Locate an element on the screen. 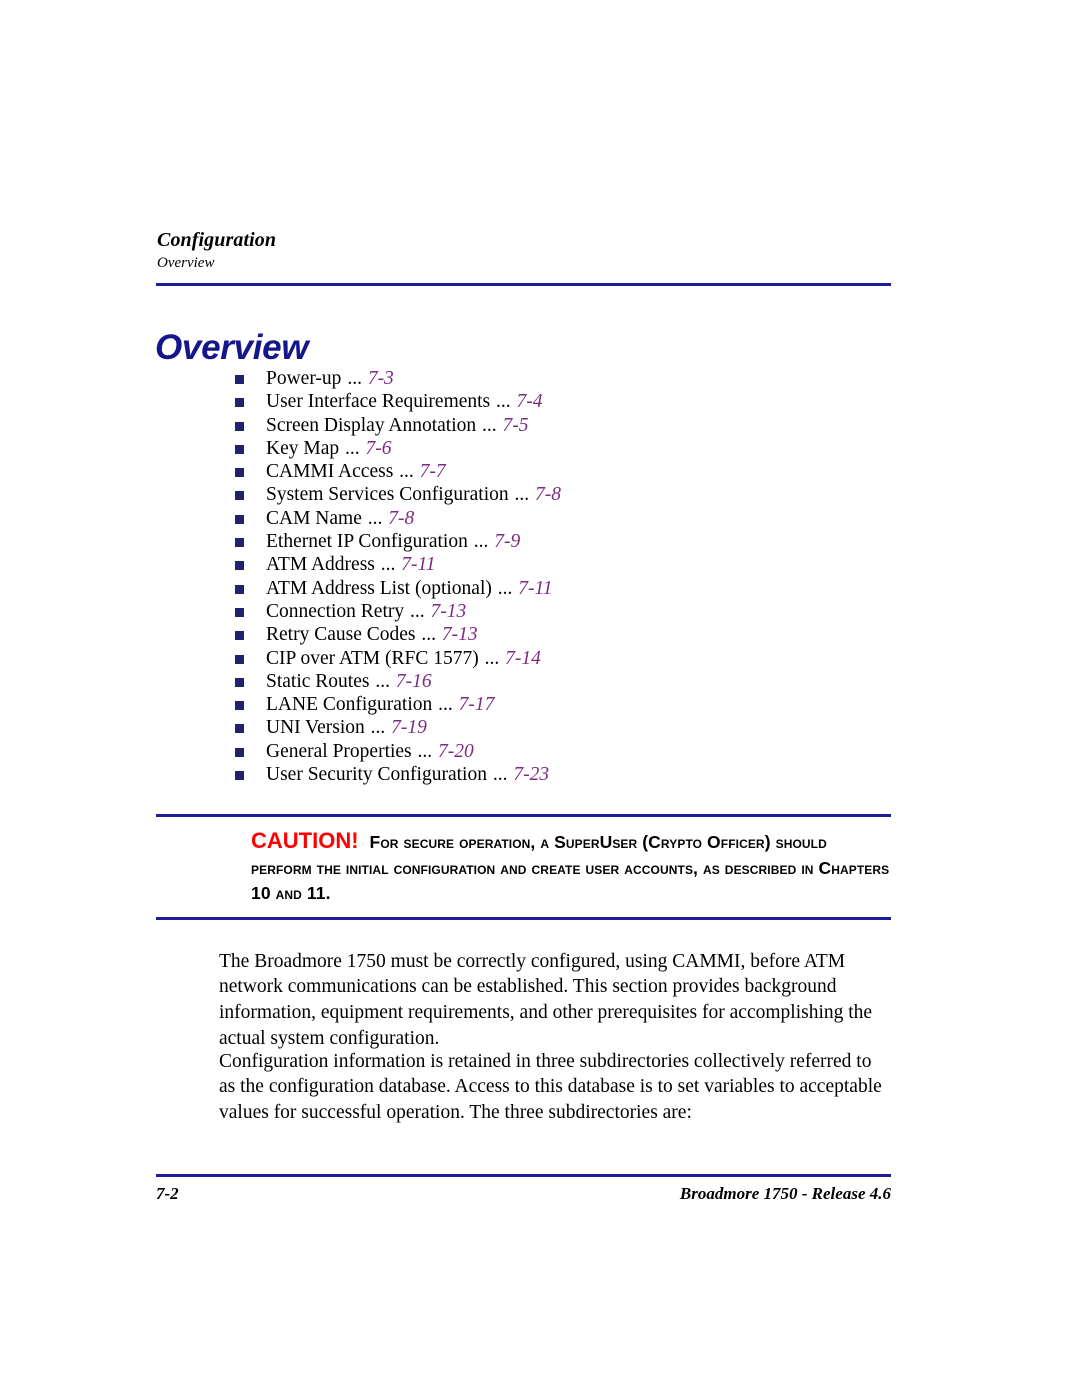 The height and width of the screenshot is (1397, 1080). list-item-page-ref: 7-14 is located at coordinates (523, 658).